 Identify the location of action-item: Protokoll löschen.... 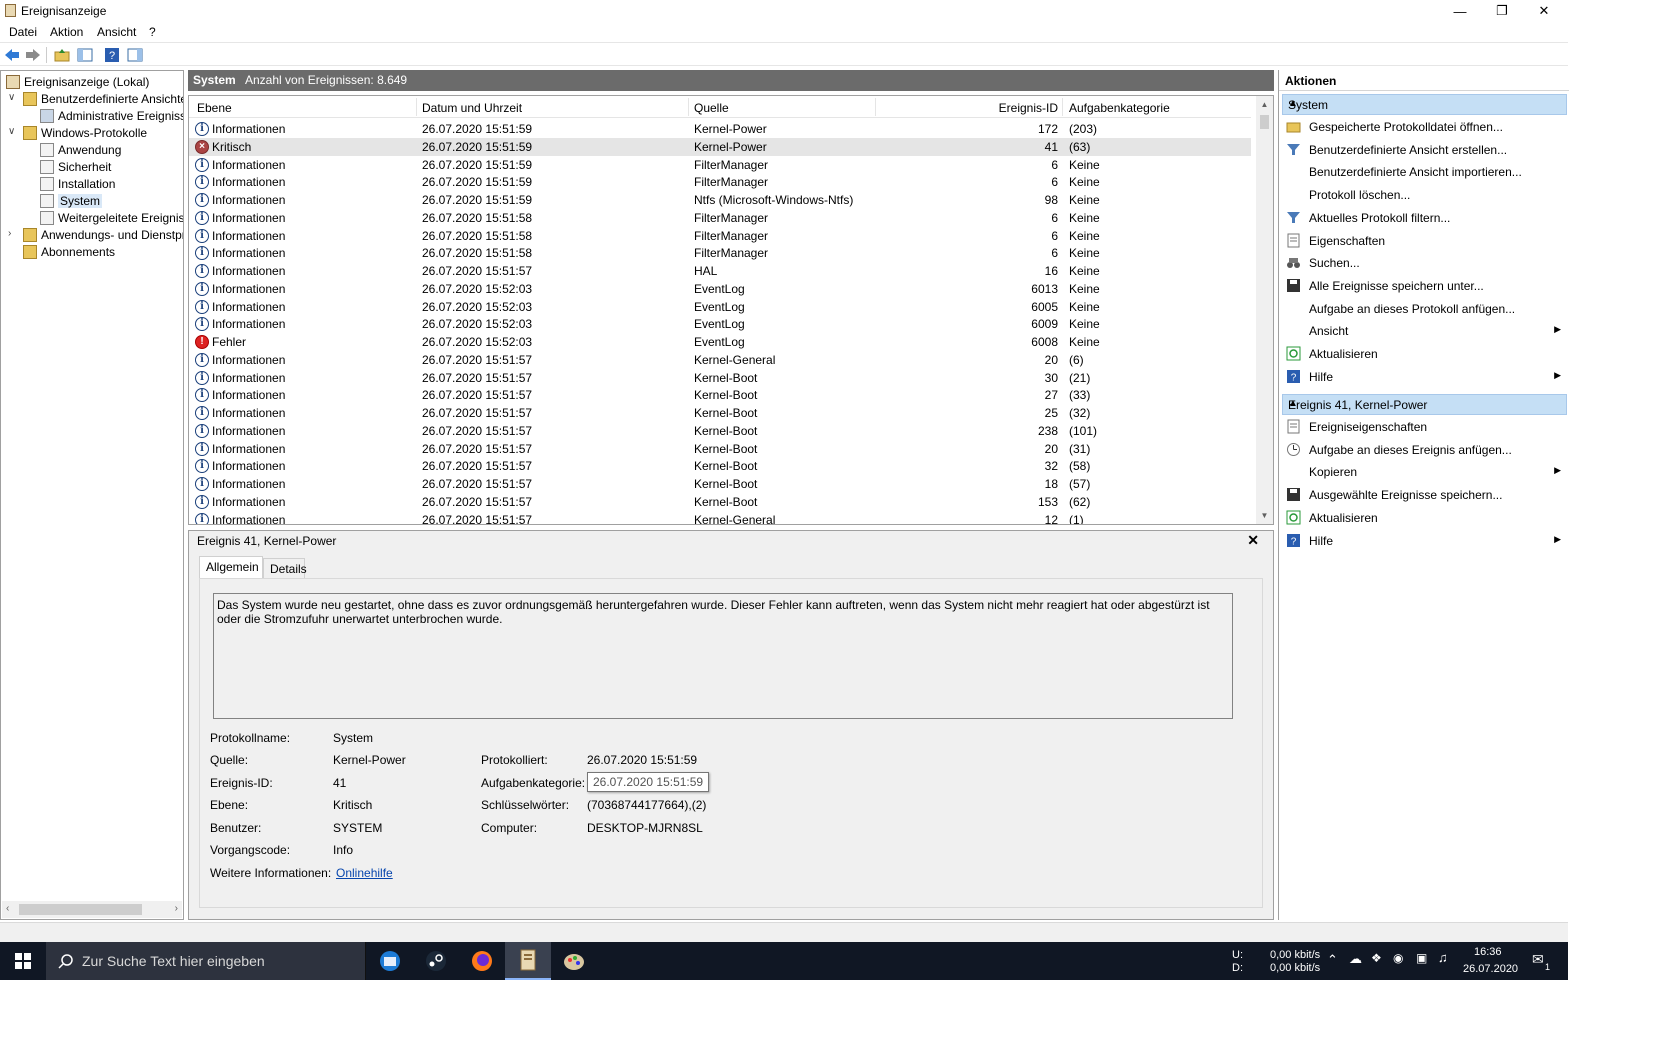
(1424, 195).